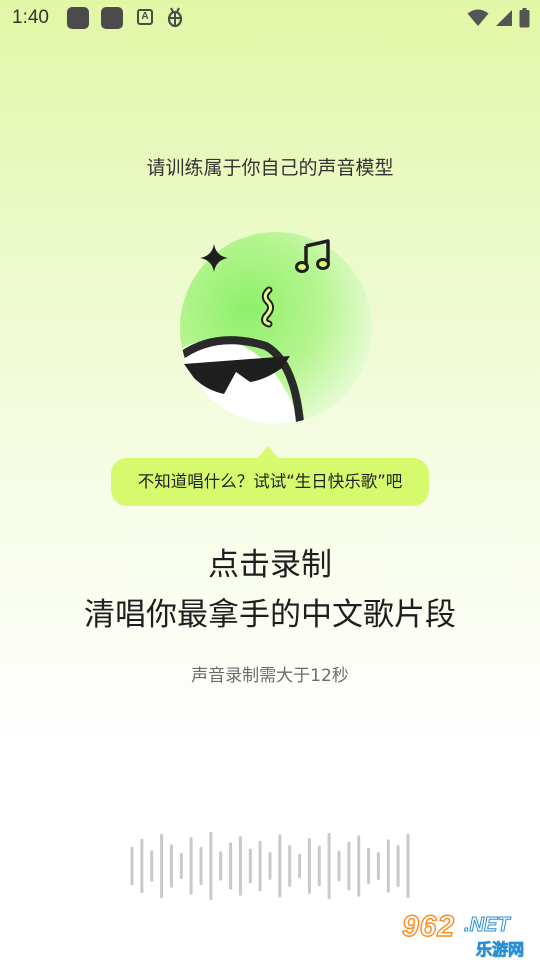  I want to click on status-time: 1:40, so click(30, 17).